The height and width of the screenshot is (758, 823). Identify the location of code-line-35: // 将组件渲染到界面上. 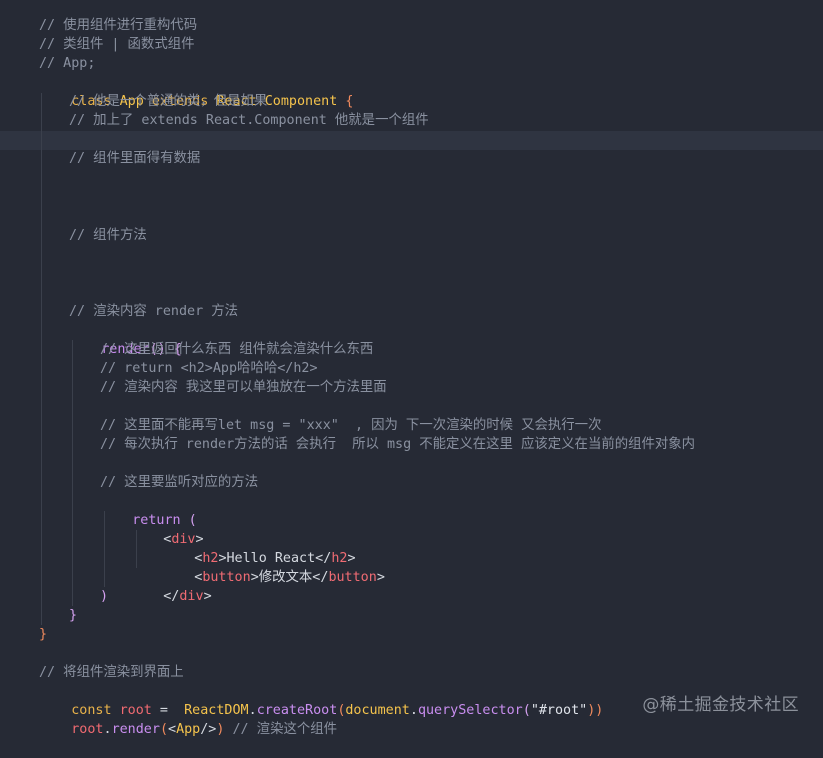
(111, 672).